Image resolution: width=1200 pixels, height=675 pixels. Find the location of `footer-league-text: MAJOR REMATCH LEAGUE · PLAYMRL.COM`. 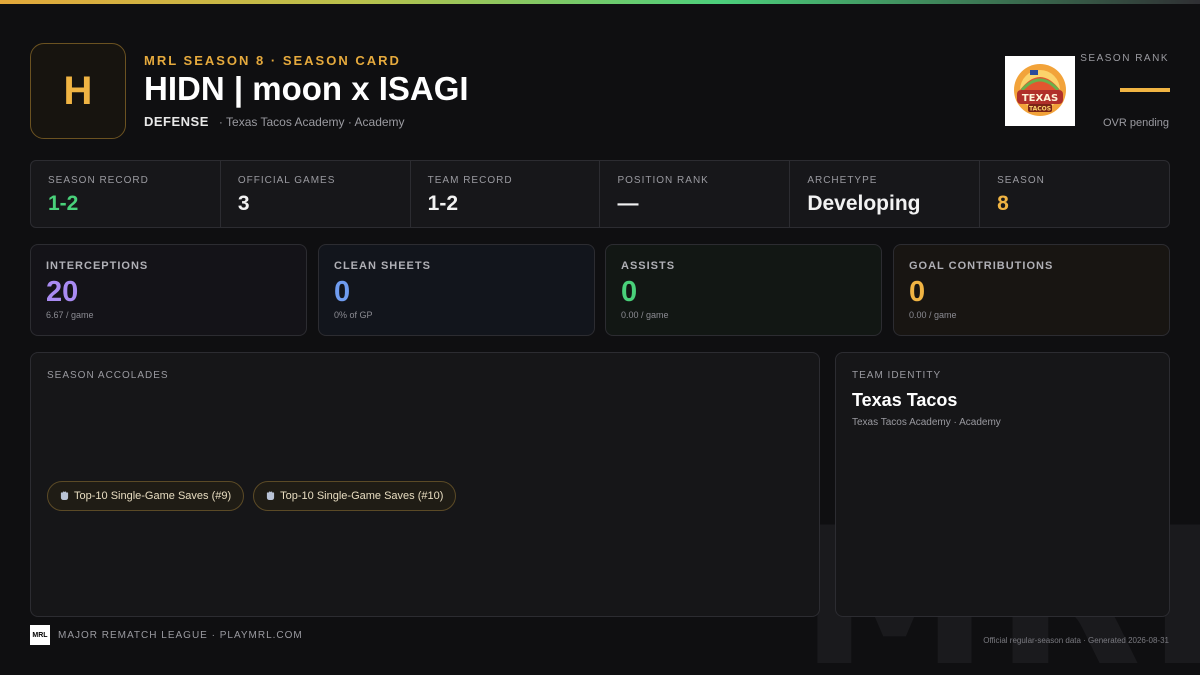

footer-league-text: MAJOR REMATCH LEAGUE · PLAYMRL.COM is located at coordinates (180, 635).